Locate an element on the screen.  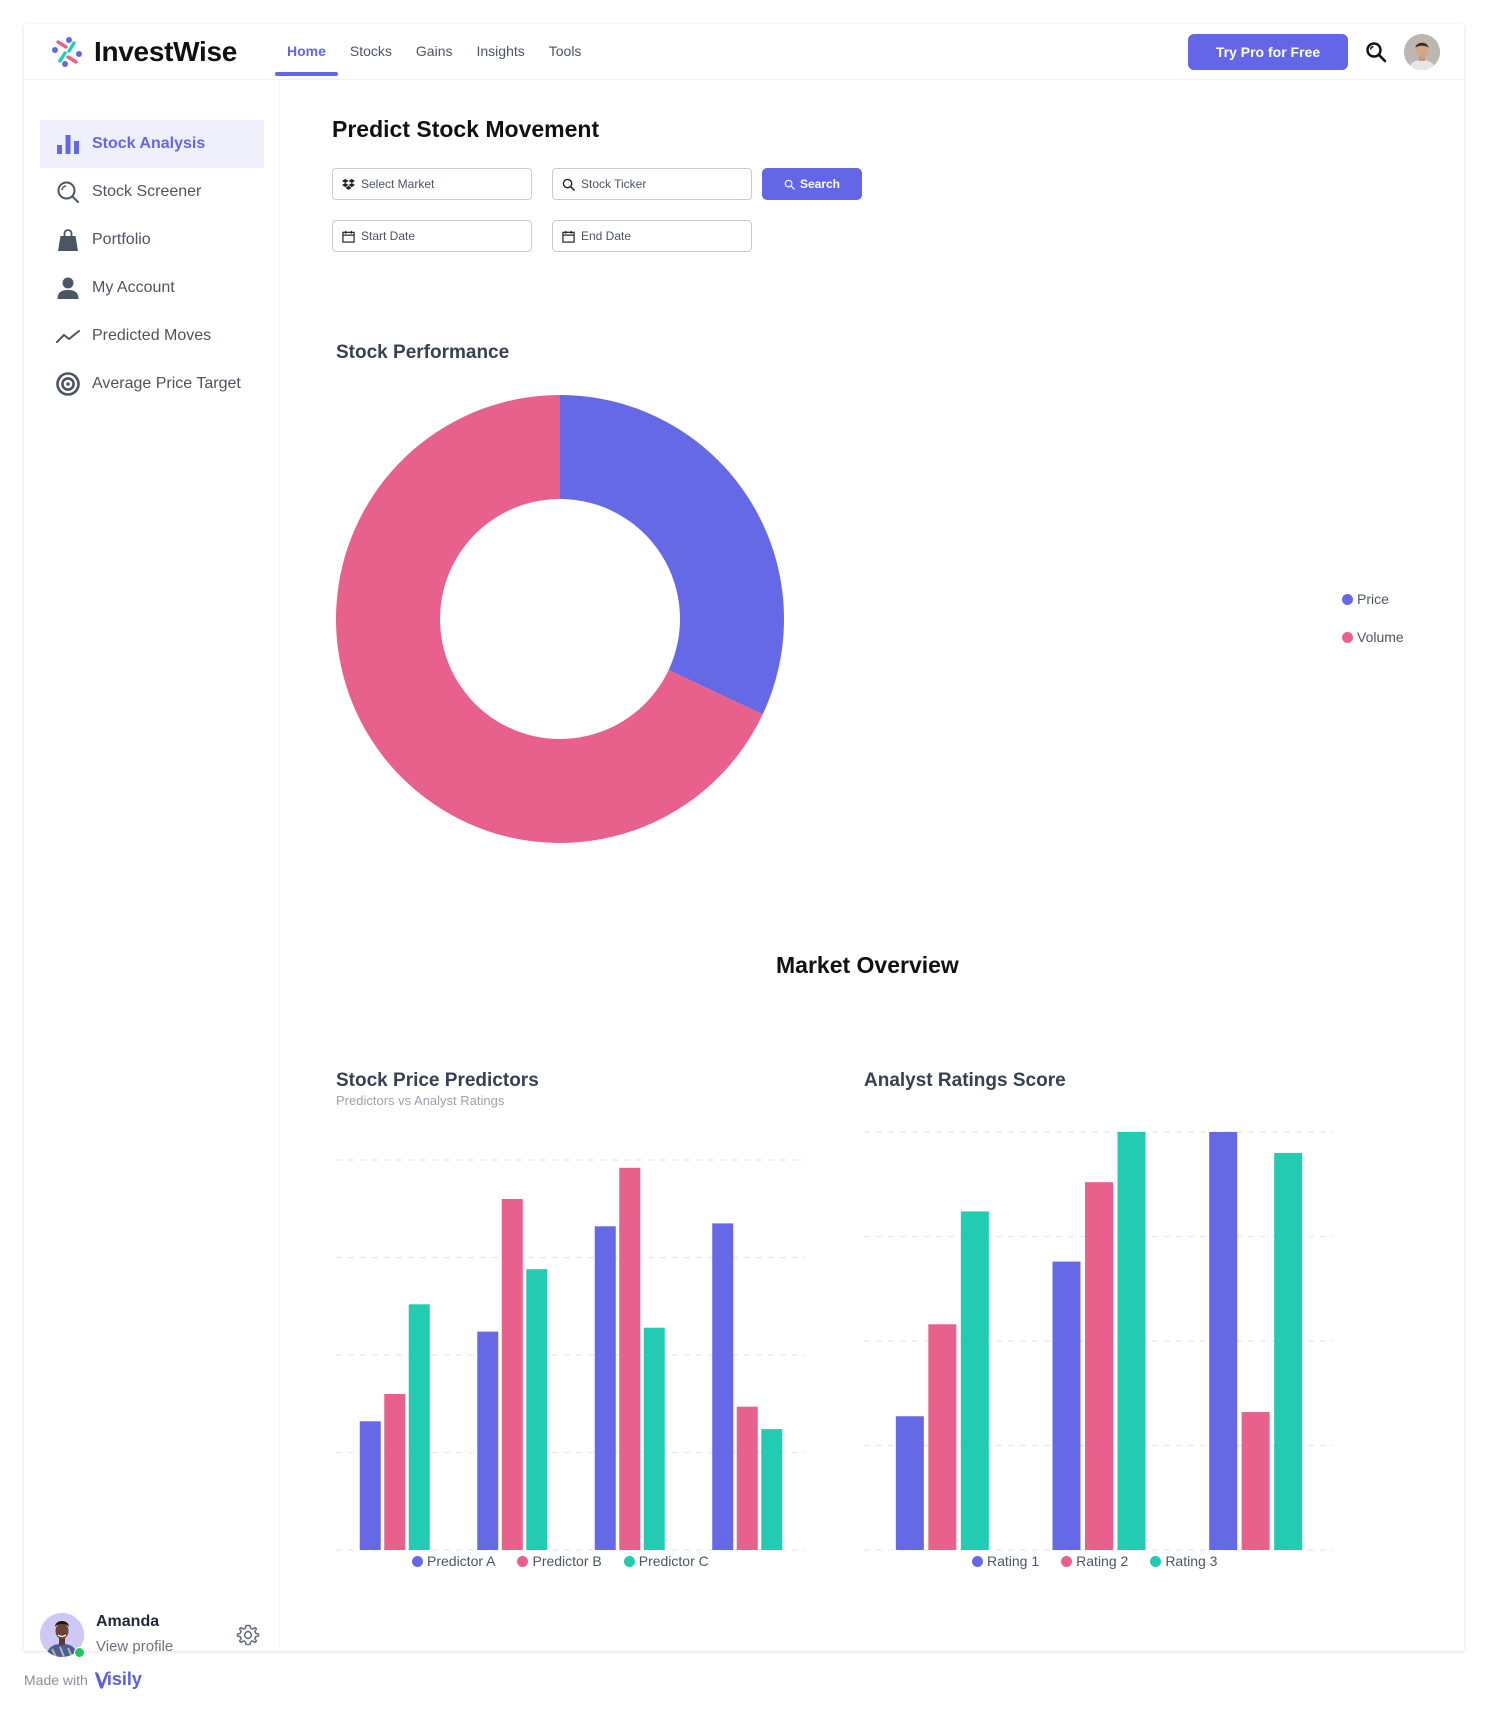
sidebar-item-stock-screener: Stock Screener is located at coordinates (152, 192).